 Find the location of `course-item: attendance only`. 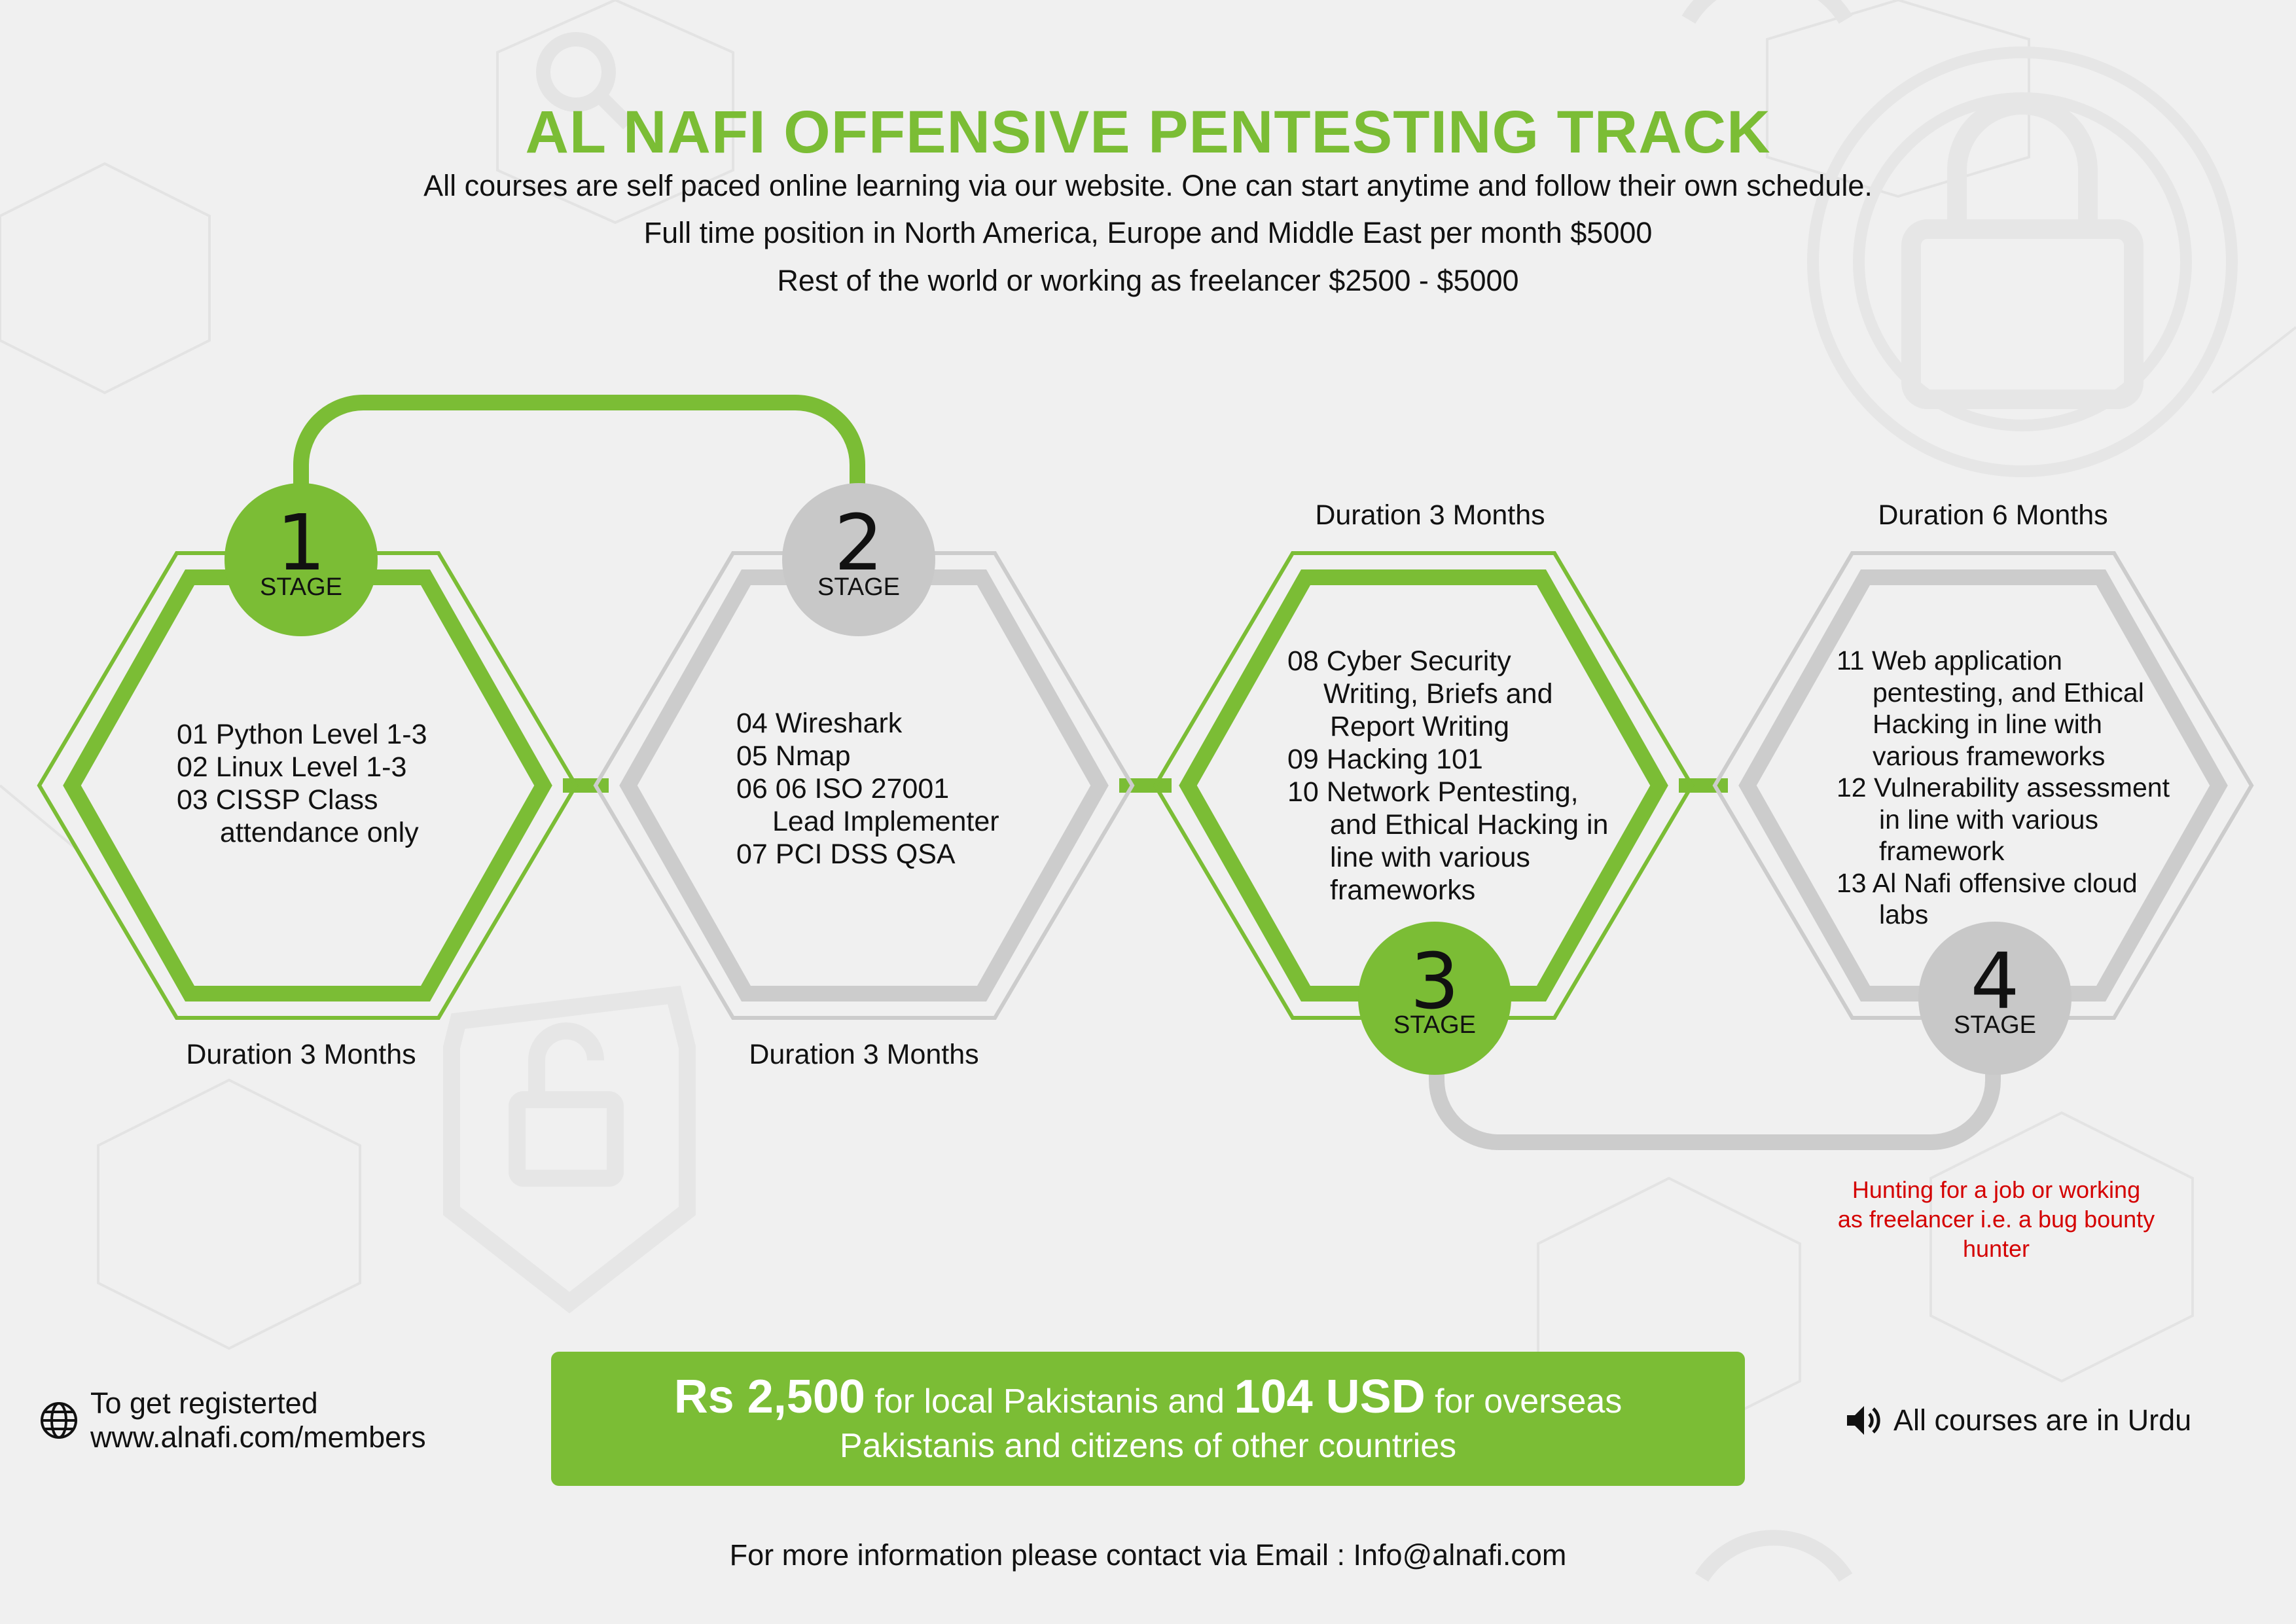

course-item: attendance only is located at coordinates (319, 832).